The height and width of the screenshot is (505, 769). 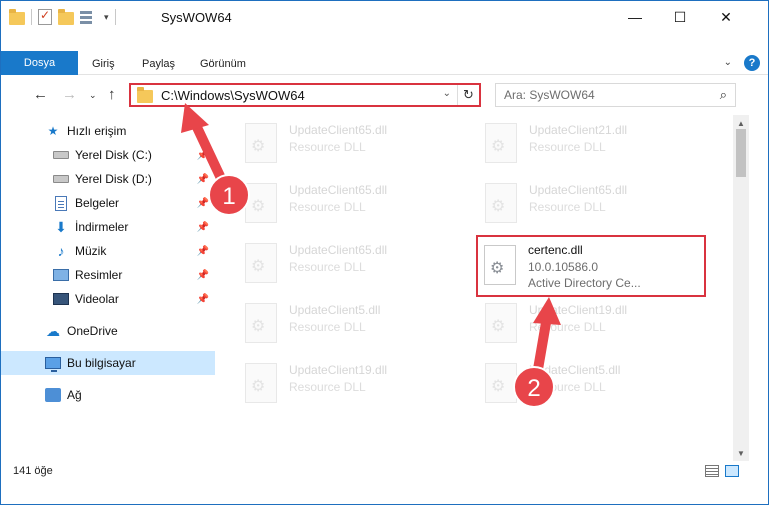 What do you see at coordinates (338, 370) in the screenshot?
I see `file-name: UpdateClient19.dll` at bounding box center [338, 370].